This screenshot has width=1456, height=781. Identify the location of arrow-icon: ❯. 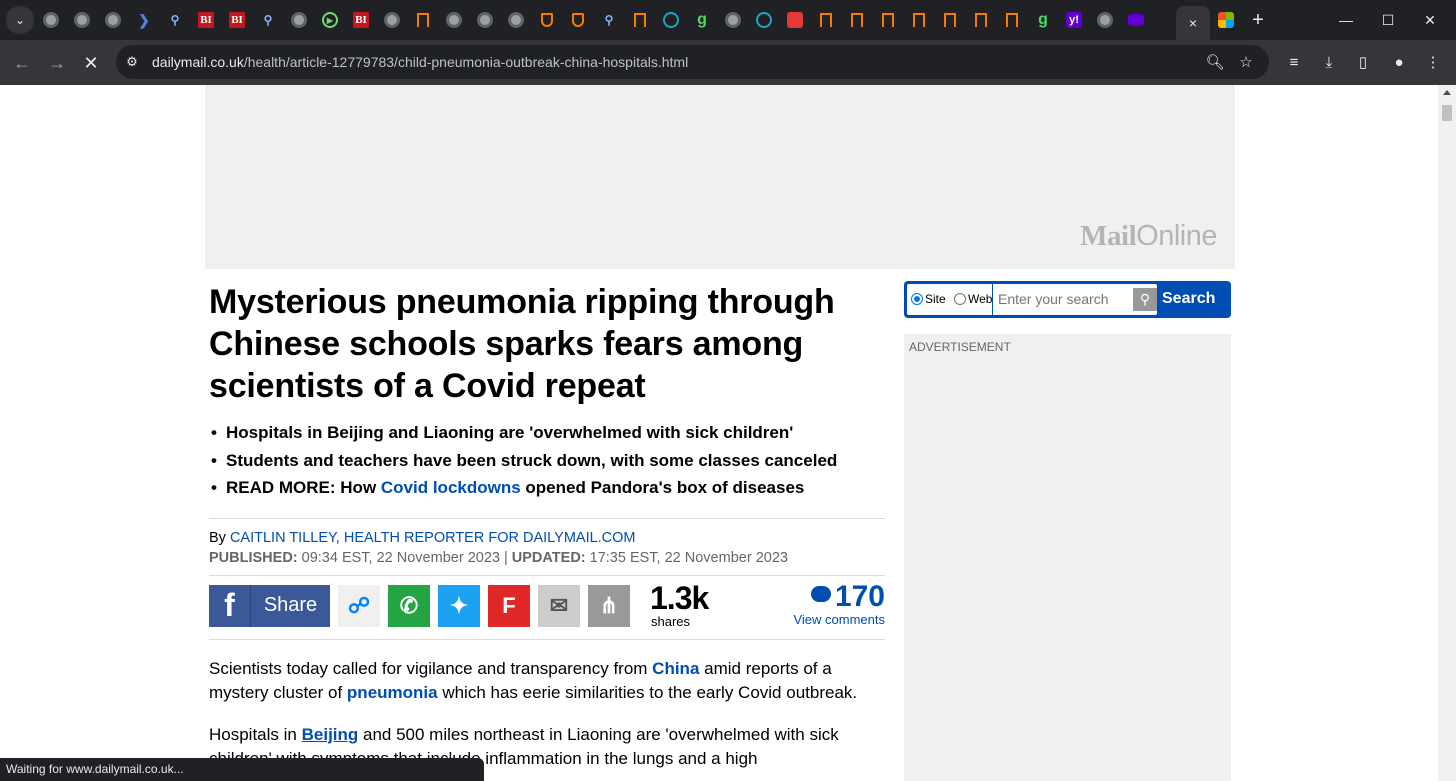
(144, 19).